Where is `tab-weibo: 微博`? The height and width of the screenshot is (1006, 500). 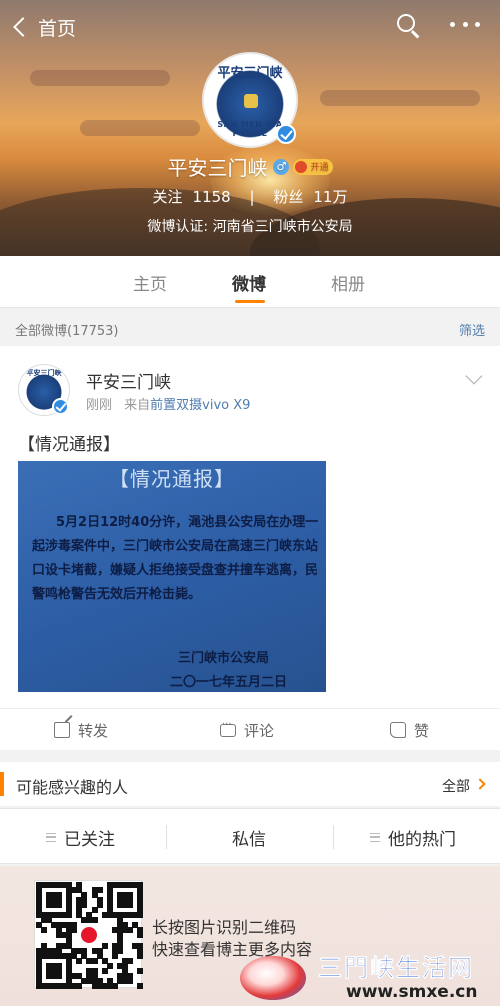
tab-weibo: 微博 is located at coordinates (249, 282).